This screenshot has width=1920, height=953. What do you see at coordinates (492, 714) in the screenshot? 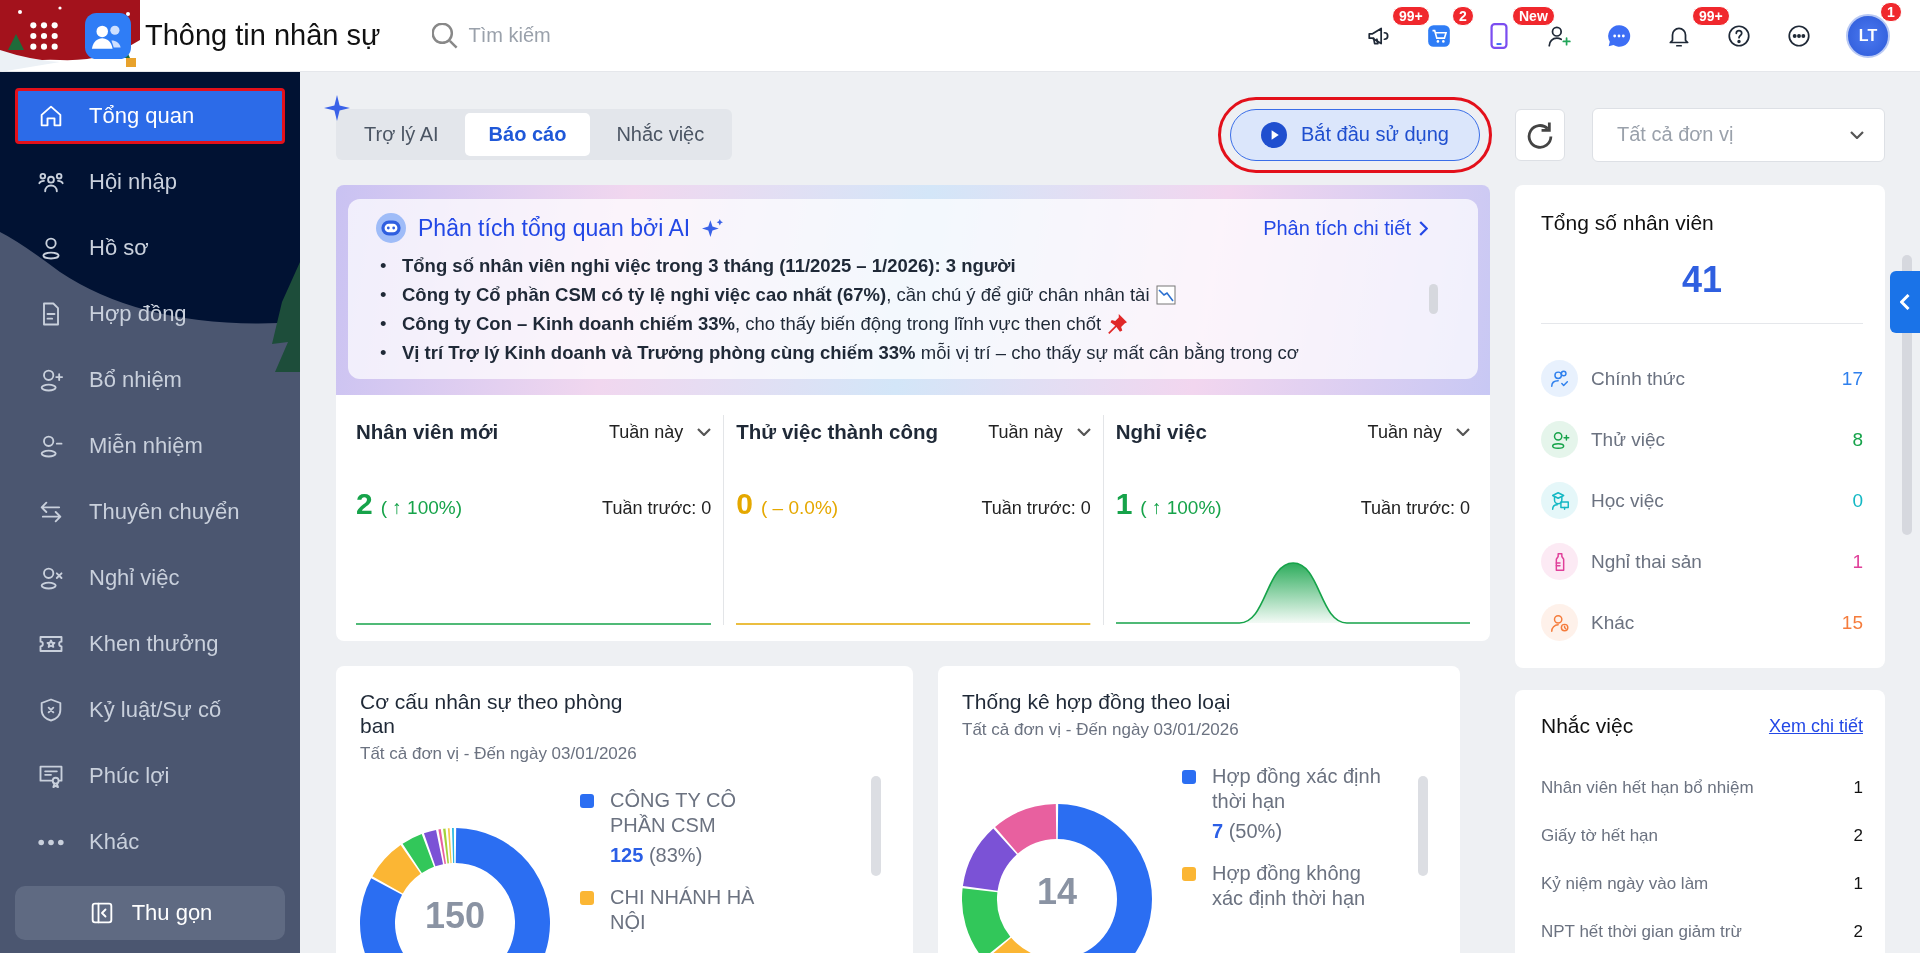
I see `chart-title: Cơ cấu nhân sự theo phòng ban` at bounding box center [492, 714].